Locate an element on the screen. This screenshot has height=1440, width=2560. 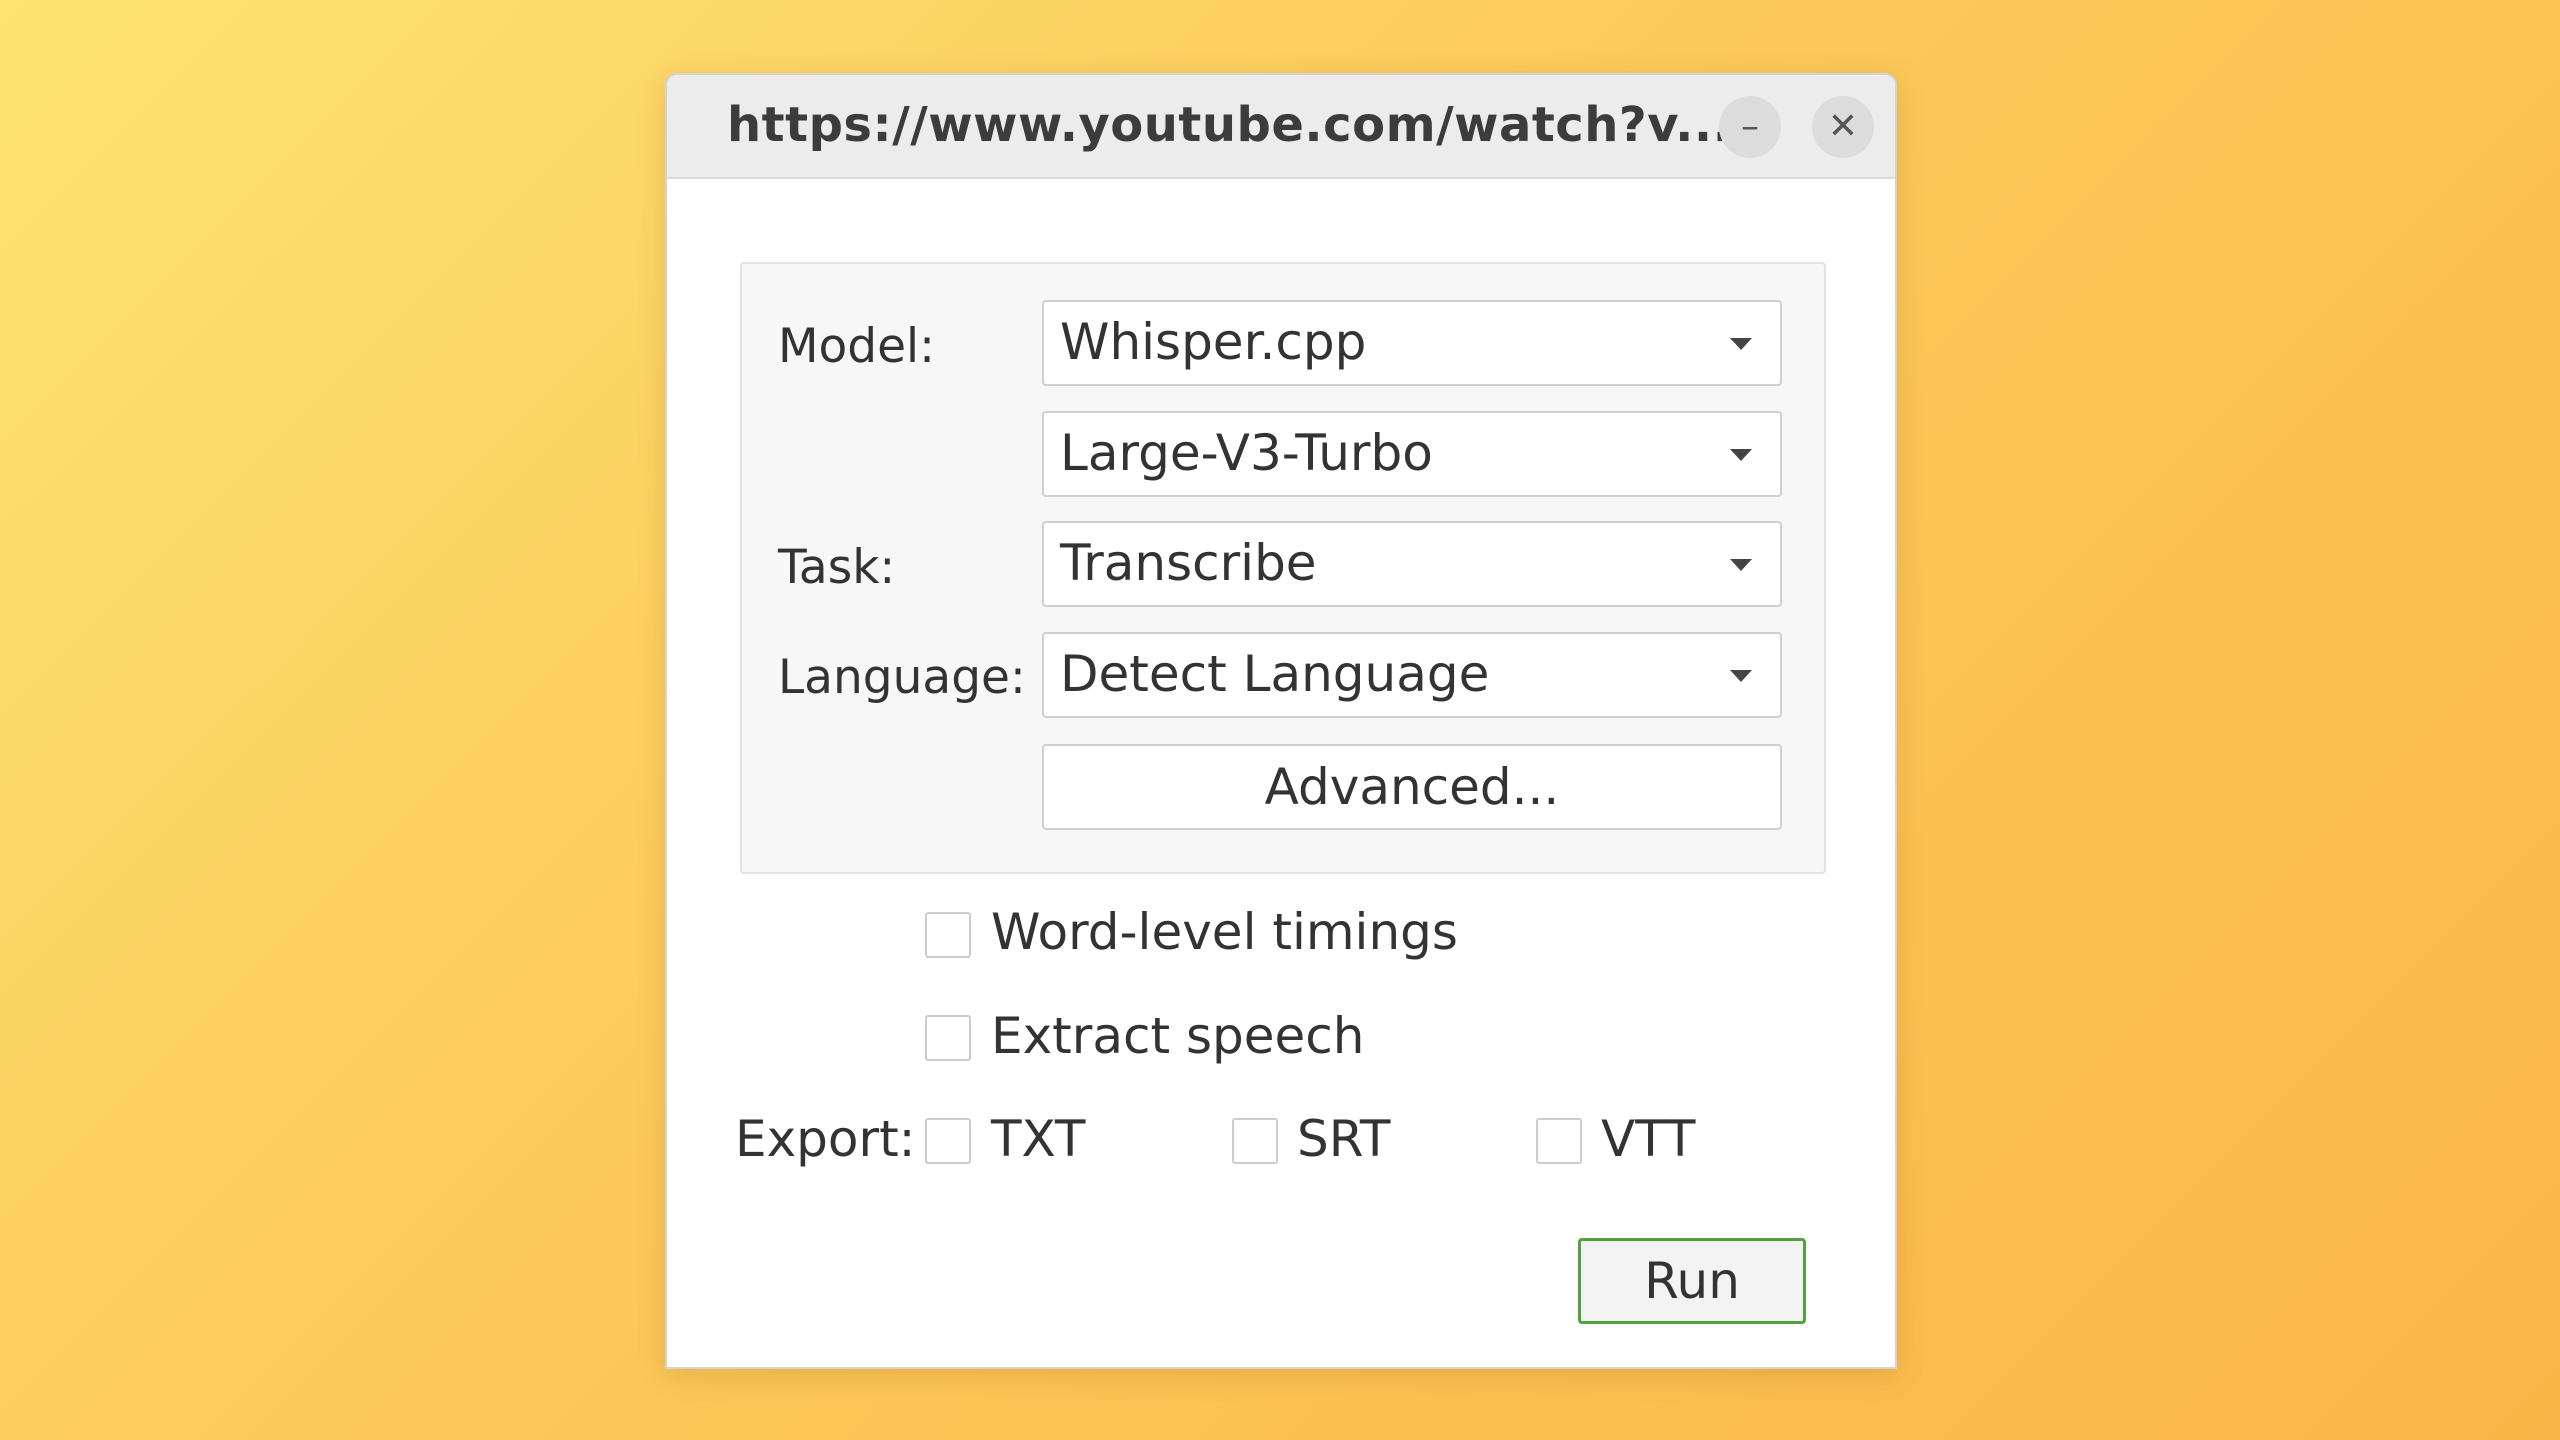
export-txt-label: TXT is located at coordinates (1038, 1139).